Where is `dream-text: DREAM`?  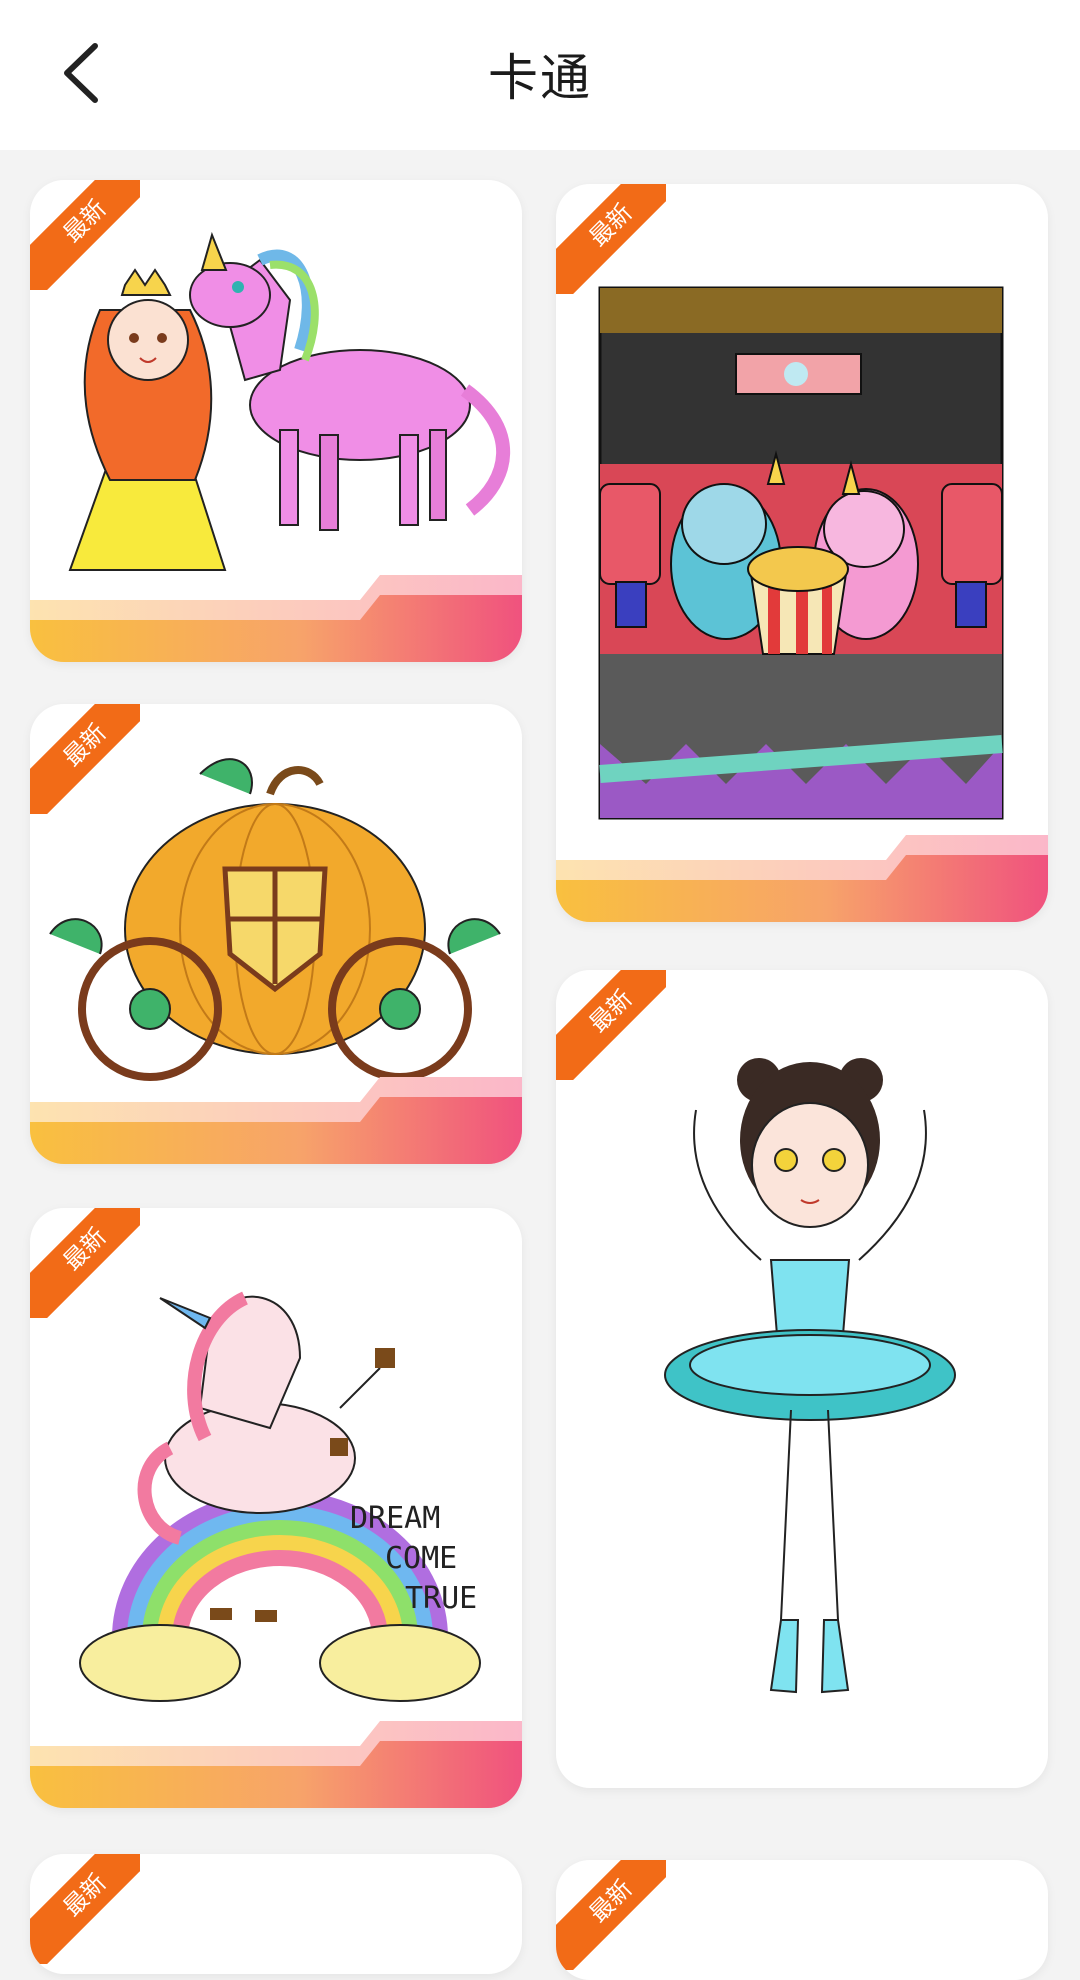
dream-text: DREAM is located at coordinates (395, 1518).